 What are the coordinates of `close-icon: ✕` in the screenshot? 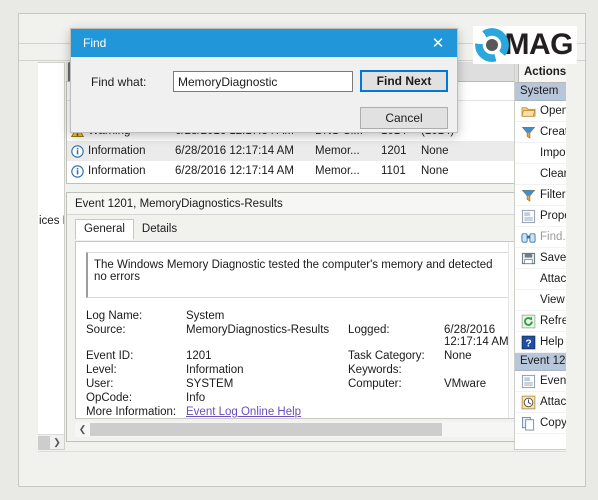 It's located at (438, 43).